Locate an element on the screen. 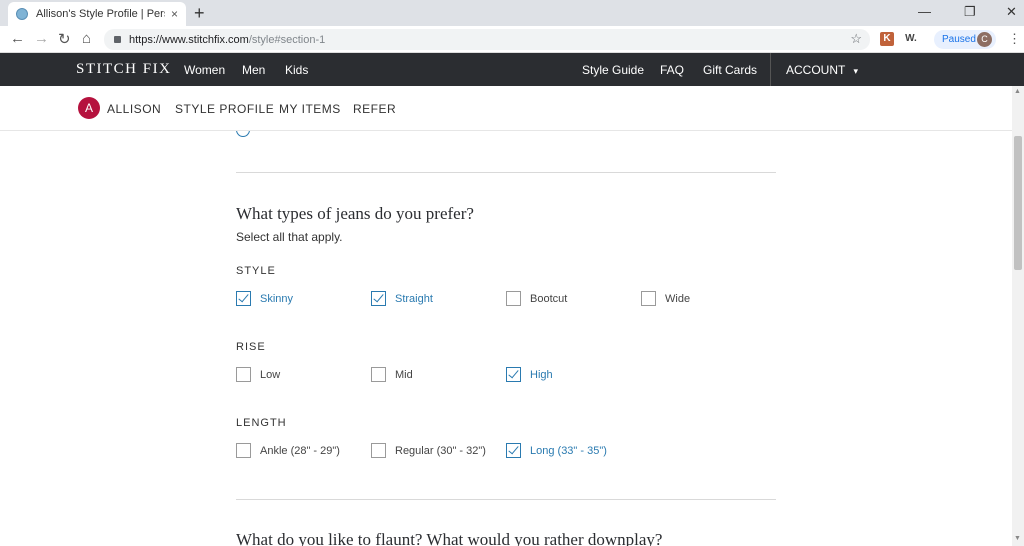 The image size is (1024, 546). option-label: Low is located at coordinates (270, 374).